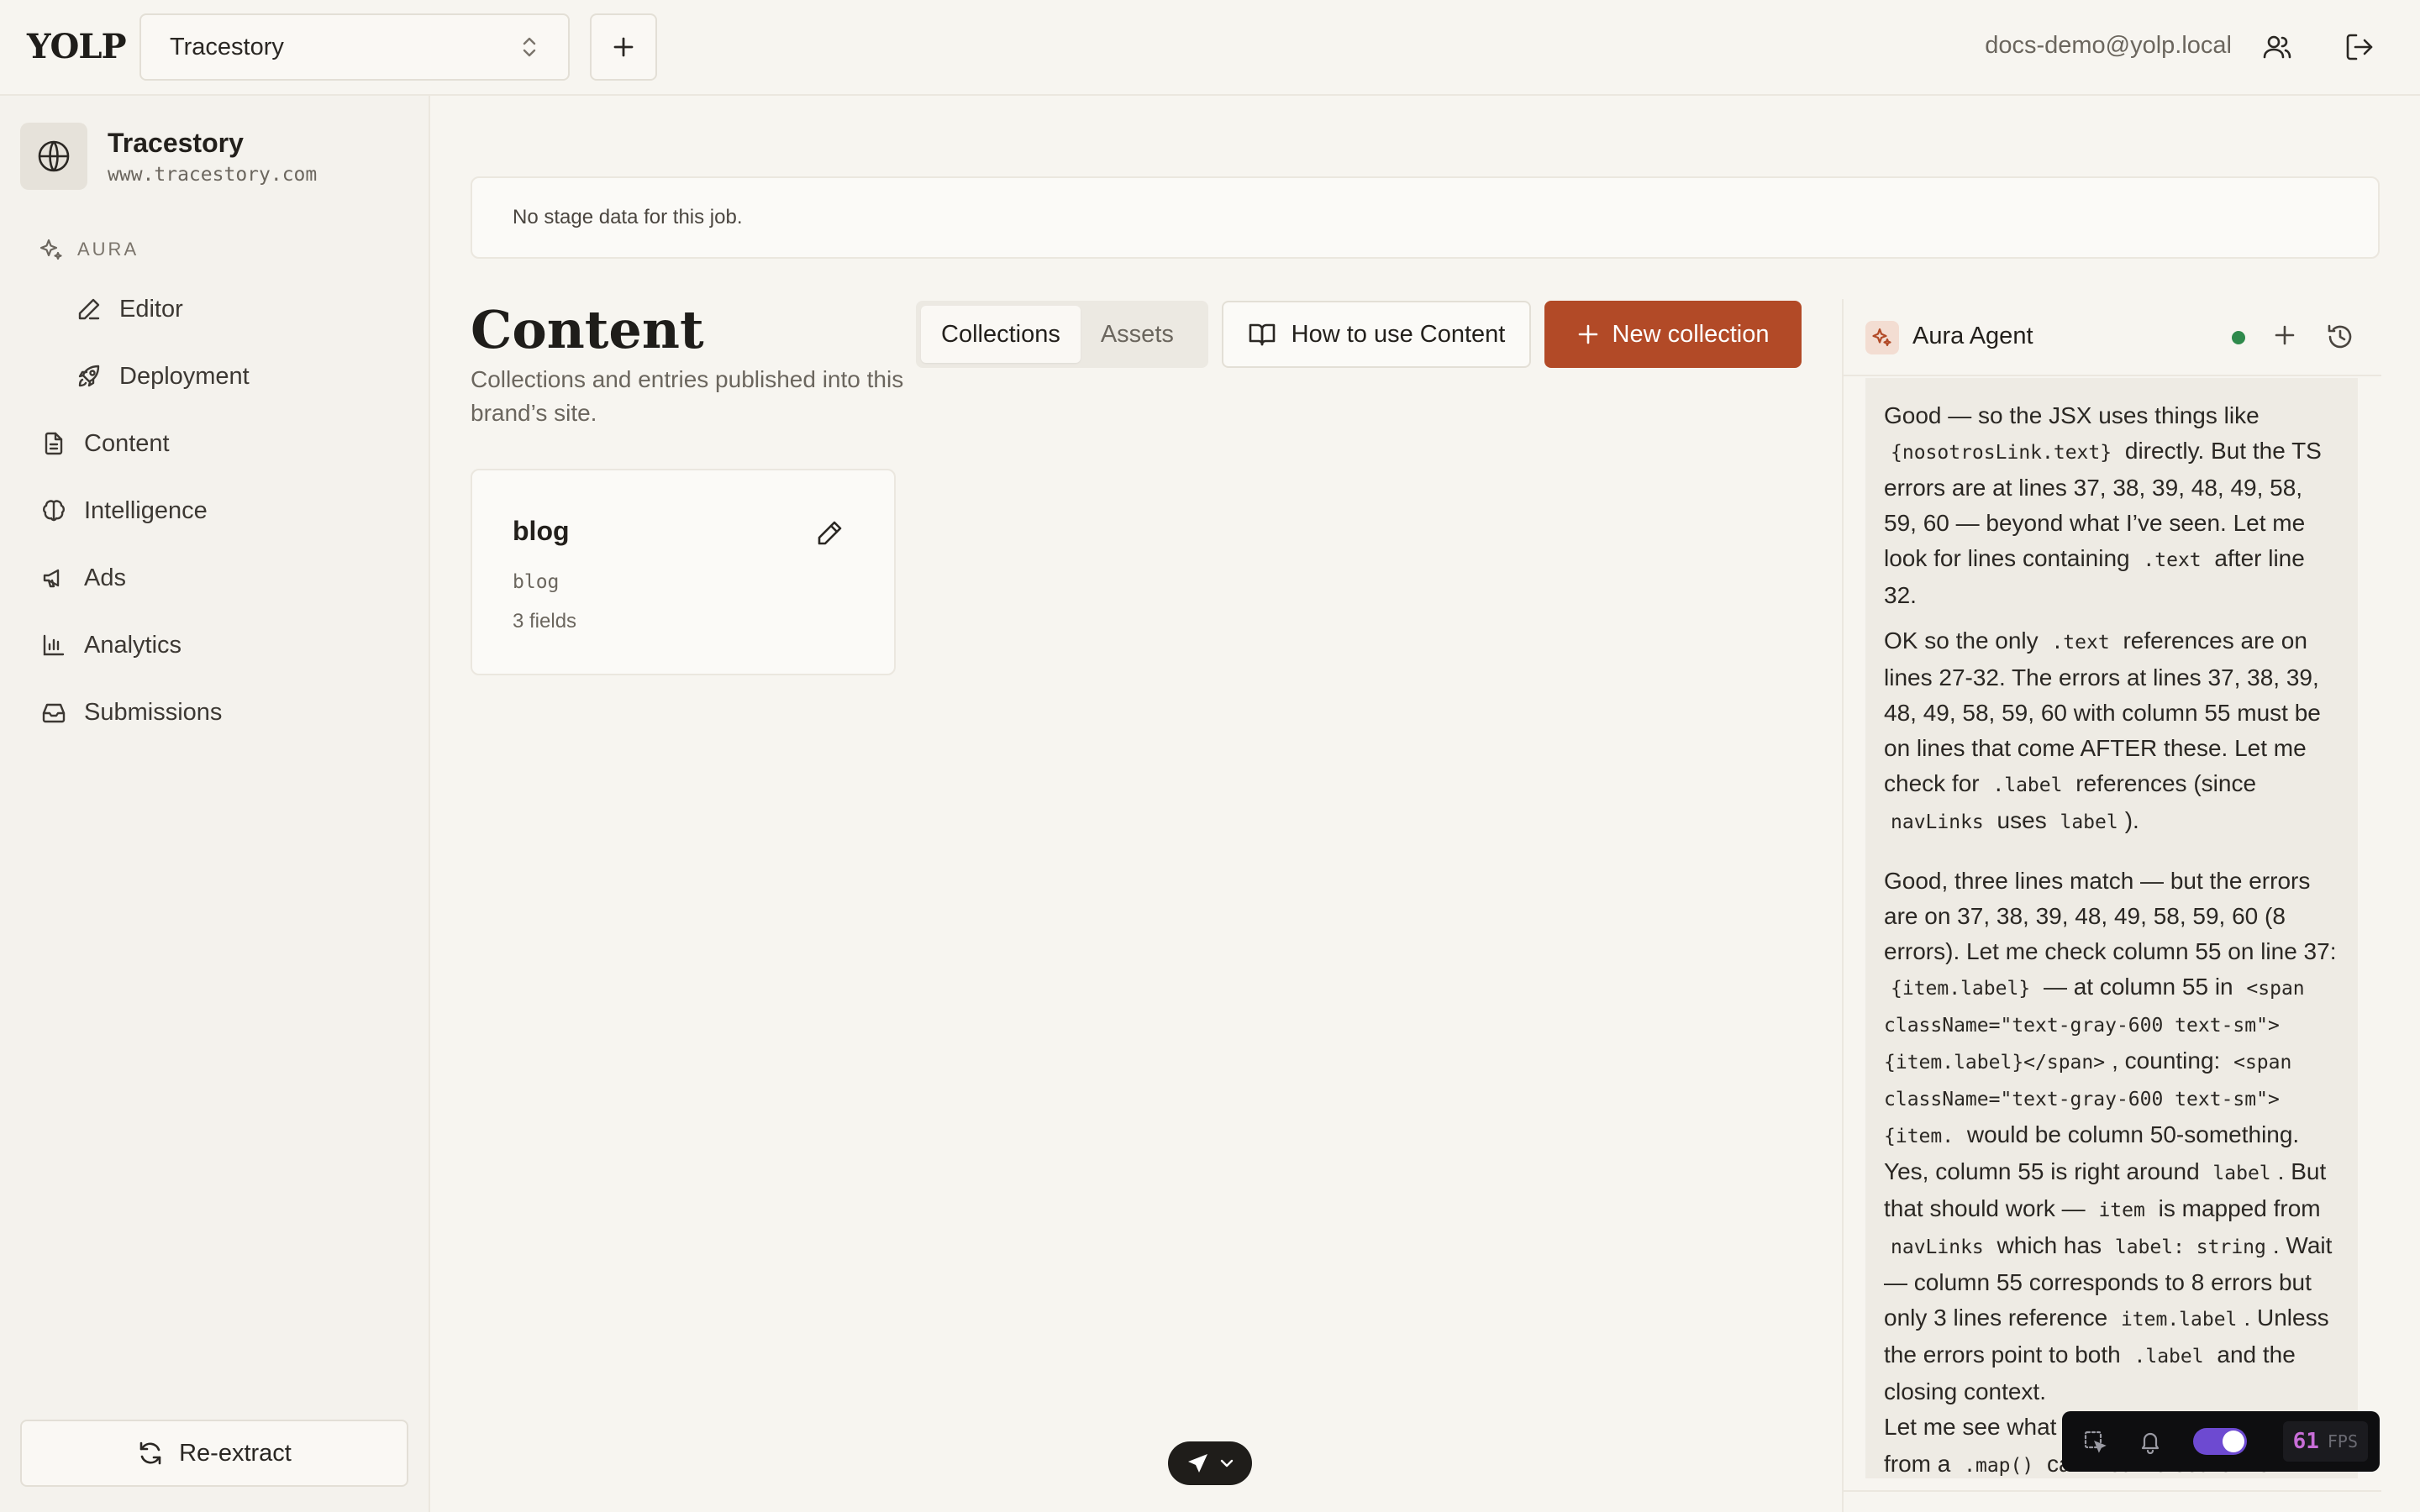  Describe the element at coordinates (213, 174) in the screenshot. I see `brand-url: www.tracestory.com` at that location.